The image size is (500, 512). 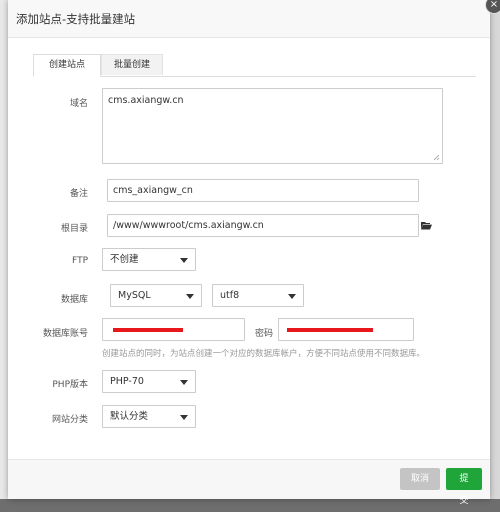 I want to click on domain-value: cms.axiangw.cn, so click(x=146, y=100).